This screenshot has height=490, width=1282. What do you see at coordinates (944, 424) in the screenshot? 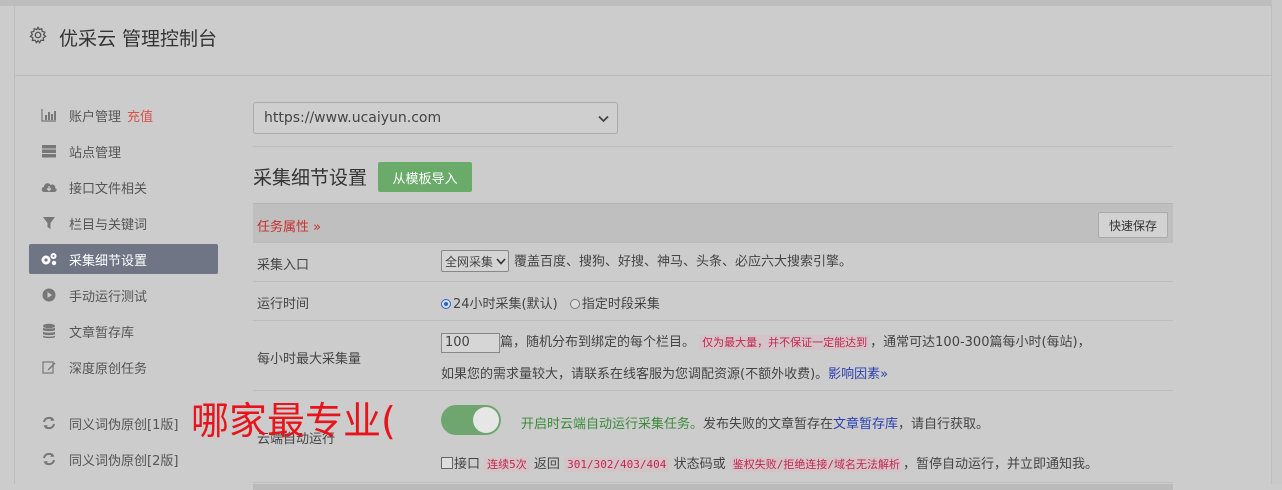
I see `cloud-run-note-end: ，请自行获取。` at bounding box center [944, 424].